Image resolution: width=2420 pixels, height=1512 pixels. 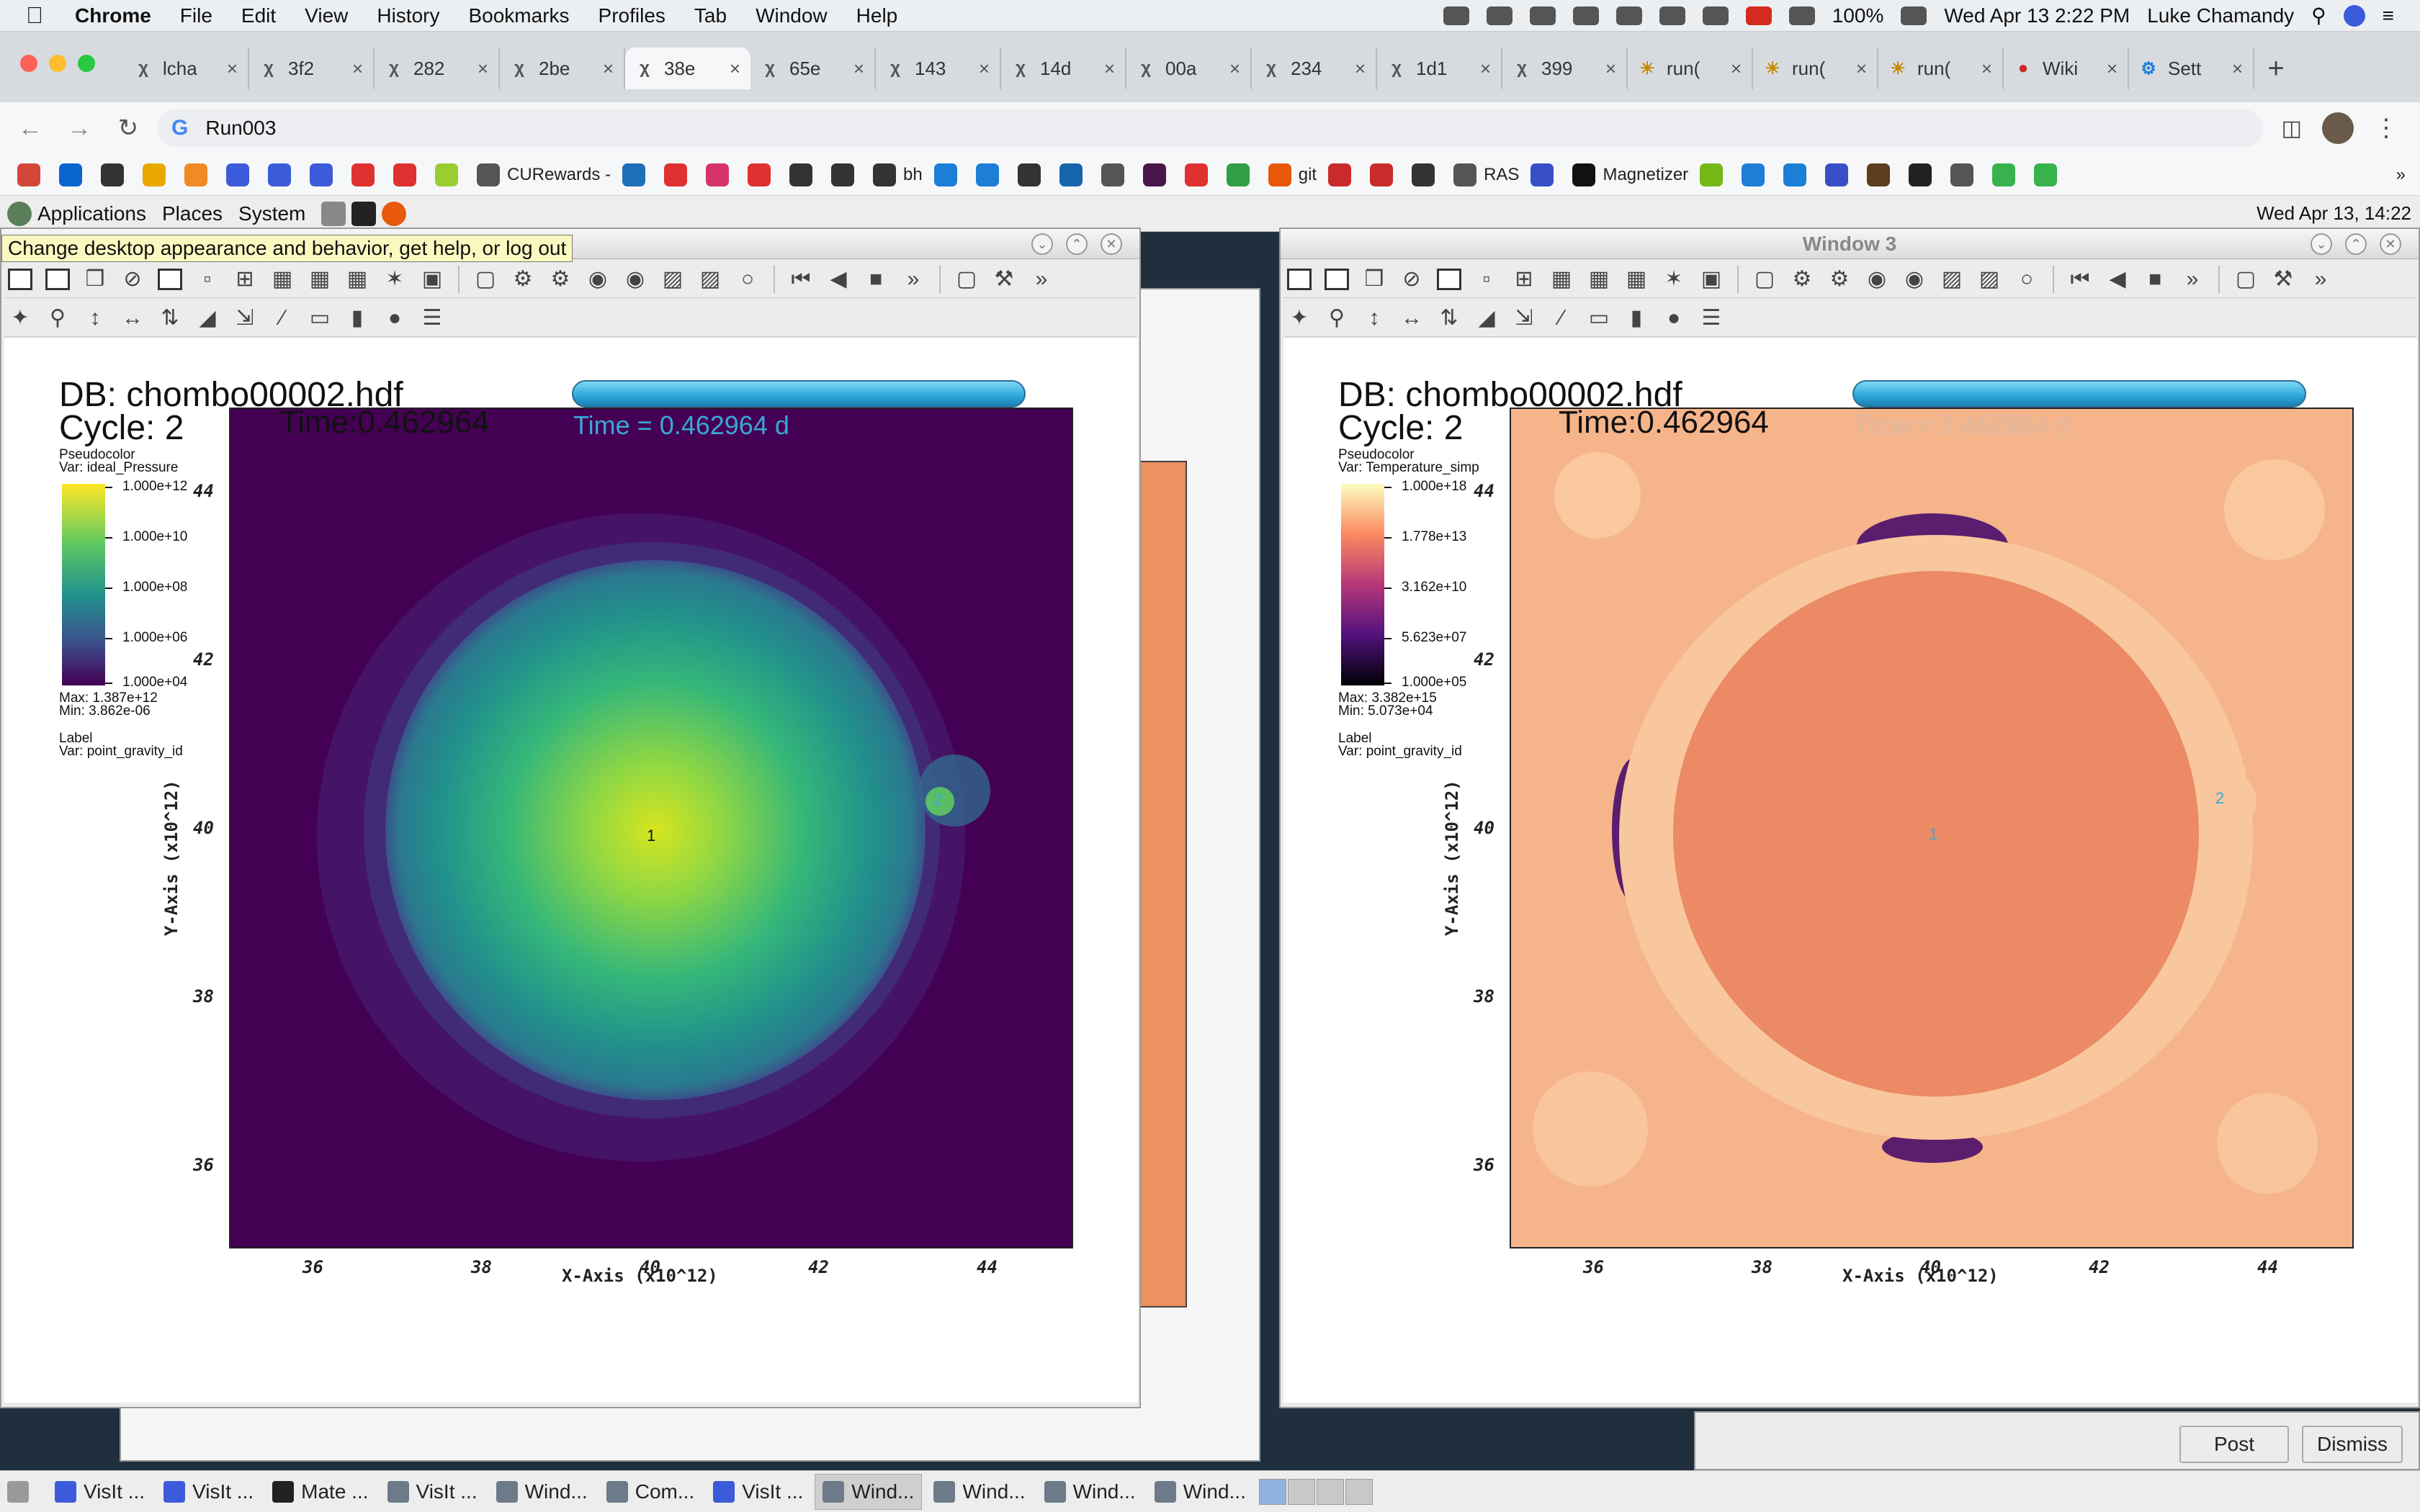 I want to click on toolbar-tool-icon: ◢, so click(x=207, y=318).